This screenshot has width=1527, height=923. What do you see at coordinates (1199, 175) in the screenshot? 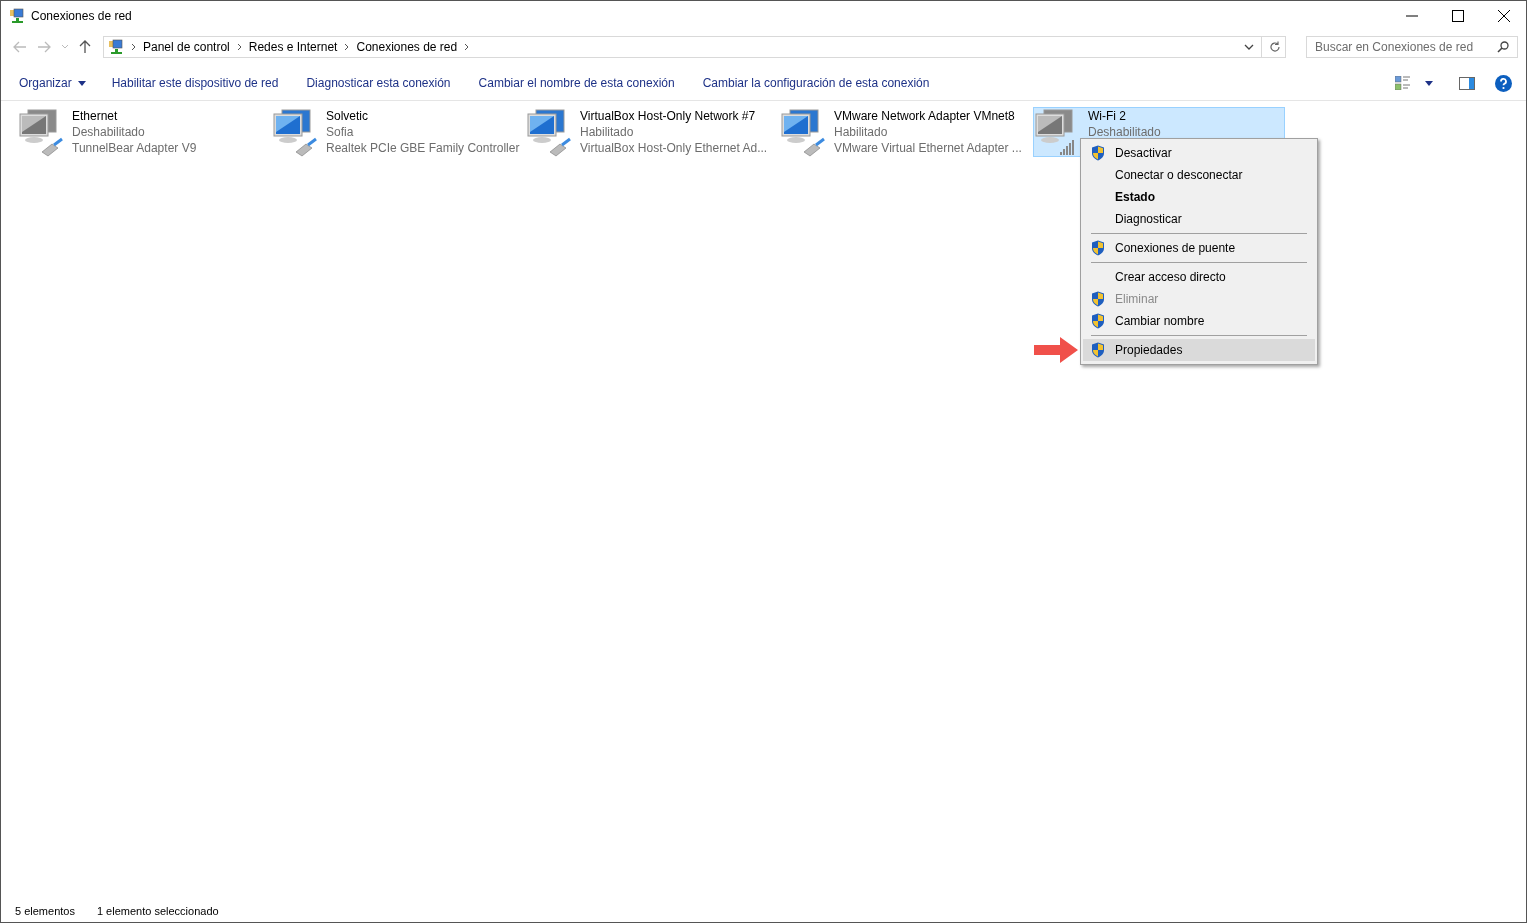
I see `menu-item: Conectar o desconectar` at bounding box center [1199, 175].